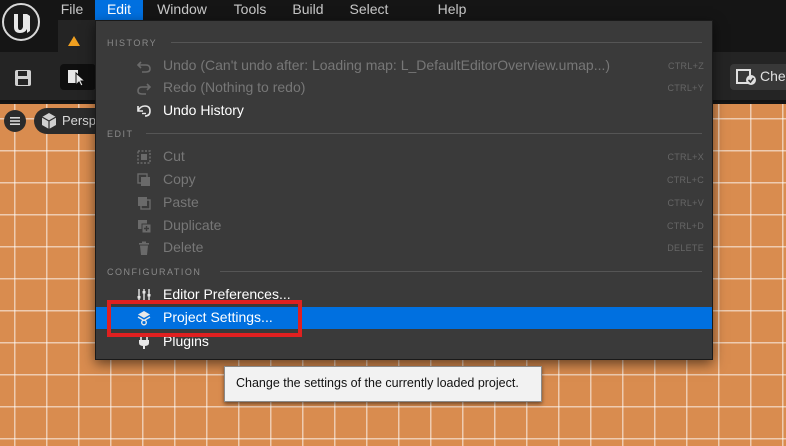  Describe the element at coordinates (145, 227) in the screenshot. I see `duplicate-icon` at that location.